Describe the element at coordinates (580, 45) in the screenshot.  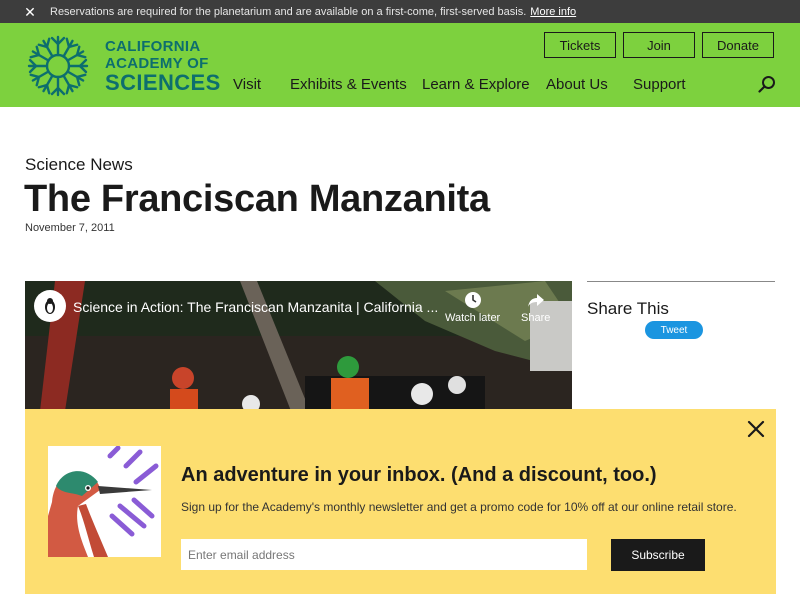
I see `tickets-button: Tickets` at that location.